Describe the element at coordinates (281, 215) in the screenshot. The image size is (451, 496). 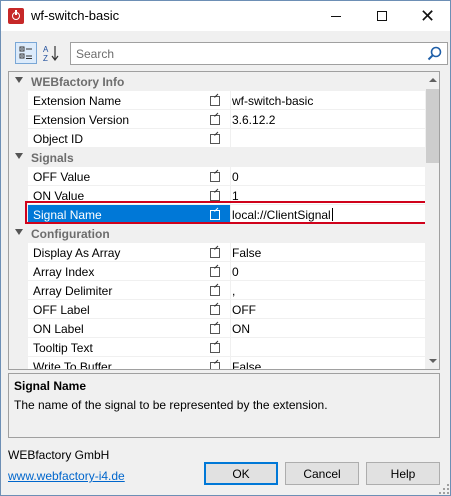
I see `property-value: local://ClientSignal` at that location.